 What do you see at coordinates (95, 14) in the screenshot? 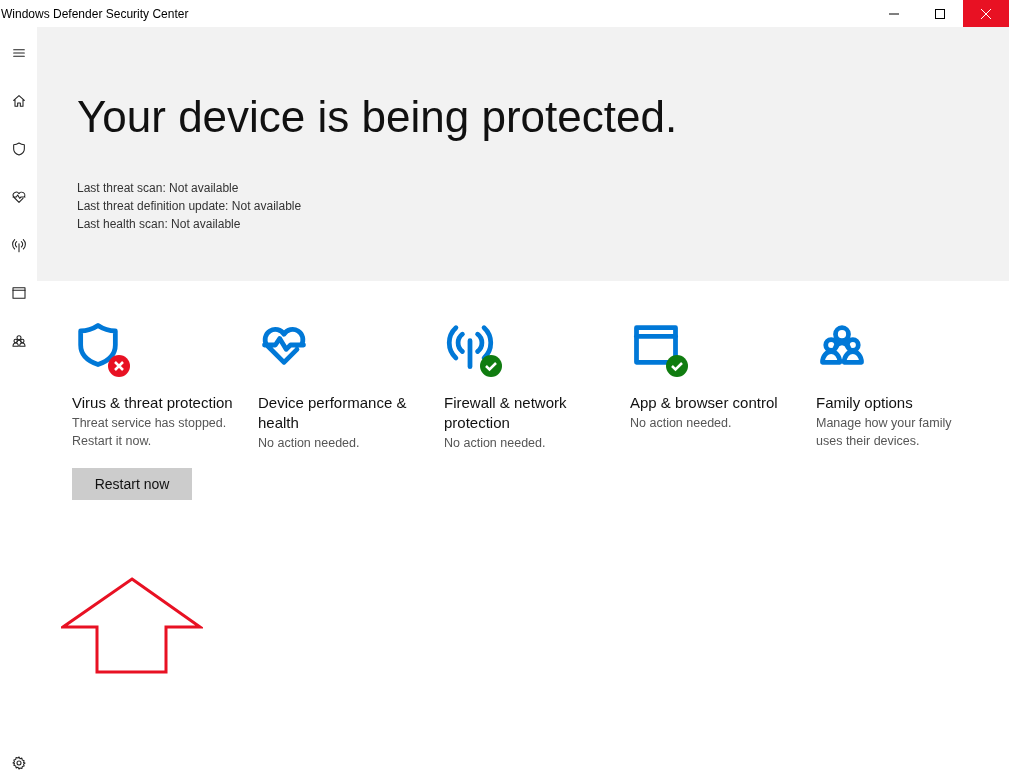
I see `window-title: Windows Defender Security Center` at bounding box center [95, 14].